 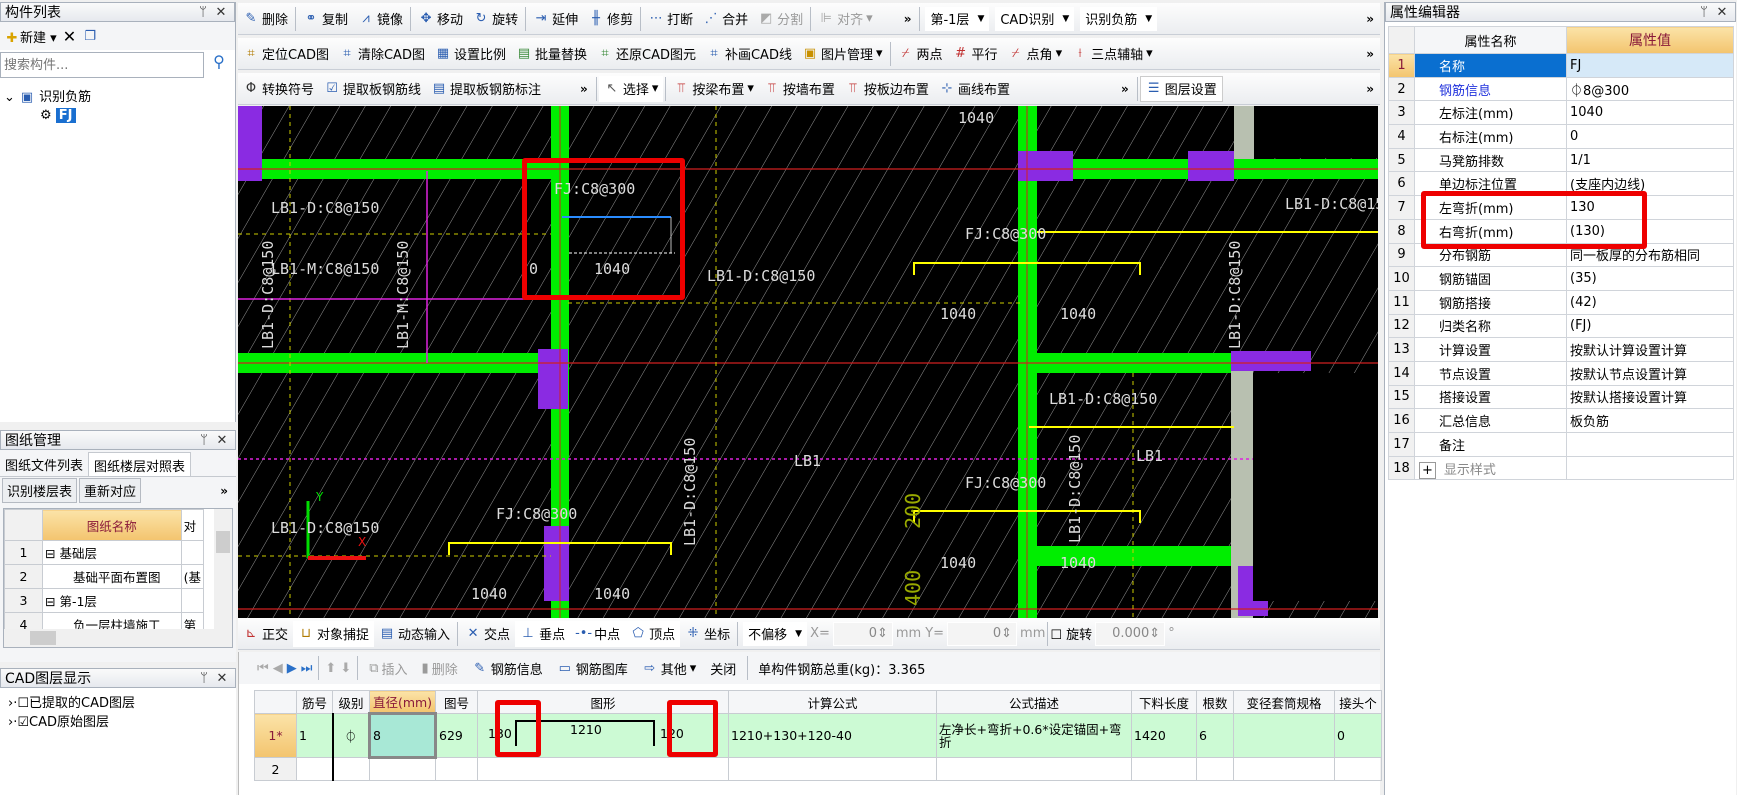 What do you see at coordinates (117, 119) in the screenshot?
I see `tree-node-selected: ⚙ FJ` at bounding box center [117, 119].